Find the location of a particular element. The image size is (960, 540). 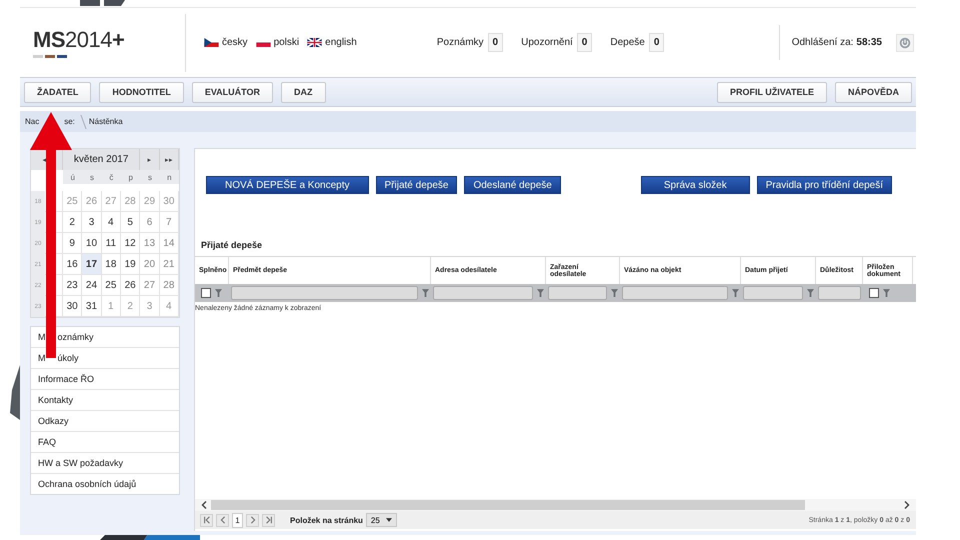

language-link: polski is located at coordinates (278, 42).